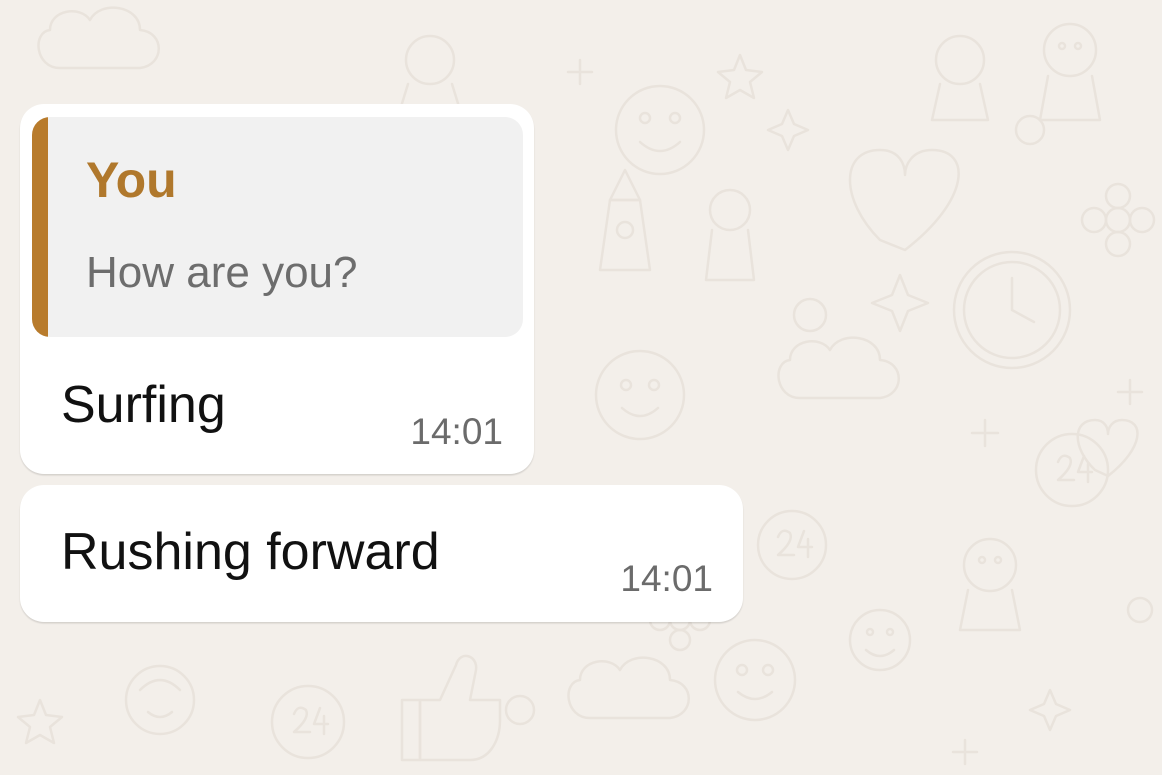 This screenshot has width=1162, height=775. I want to click on quoted-reply: You How are you?, so click(277, 227).